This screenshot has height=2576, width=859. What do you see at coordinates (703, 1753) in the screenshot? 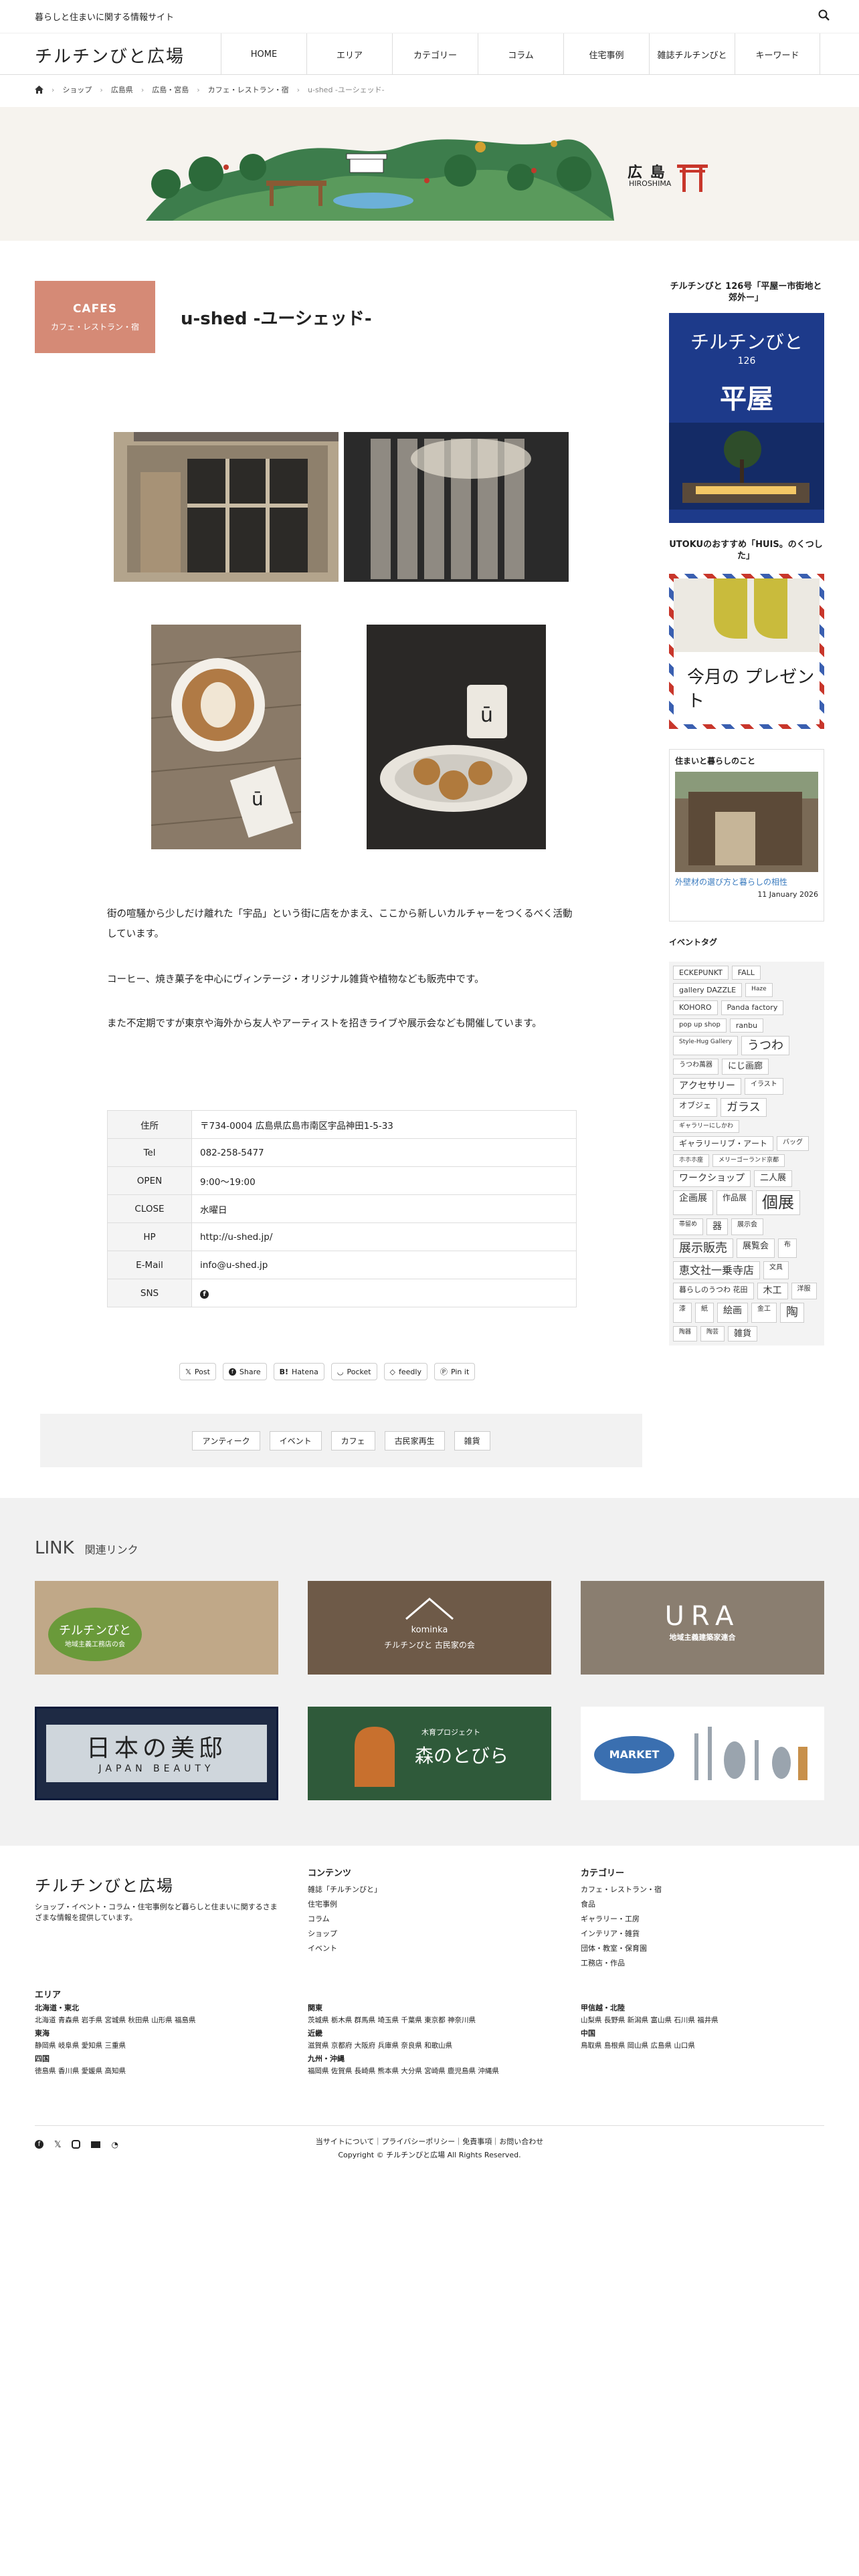
I see `link-banner-market: MARKET` at bounding box center [703, 1753].